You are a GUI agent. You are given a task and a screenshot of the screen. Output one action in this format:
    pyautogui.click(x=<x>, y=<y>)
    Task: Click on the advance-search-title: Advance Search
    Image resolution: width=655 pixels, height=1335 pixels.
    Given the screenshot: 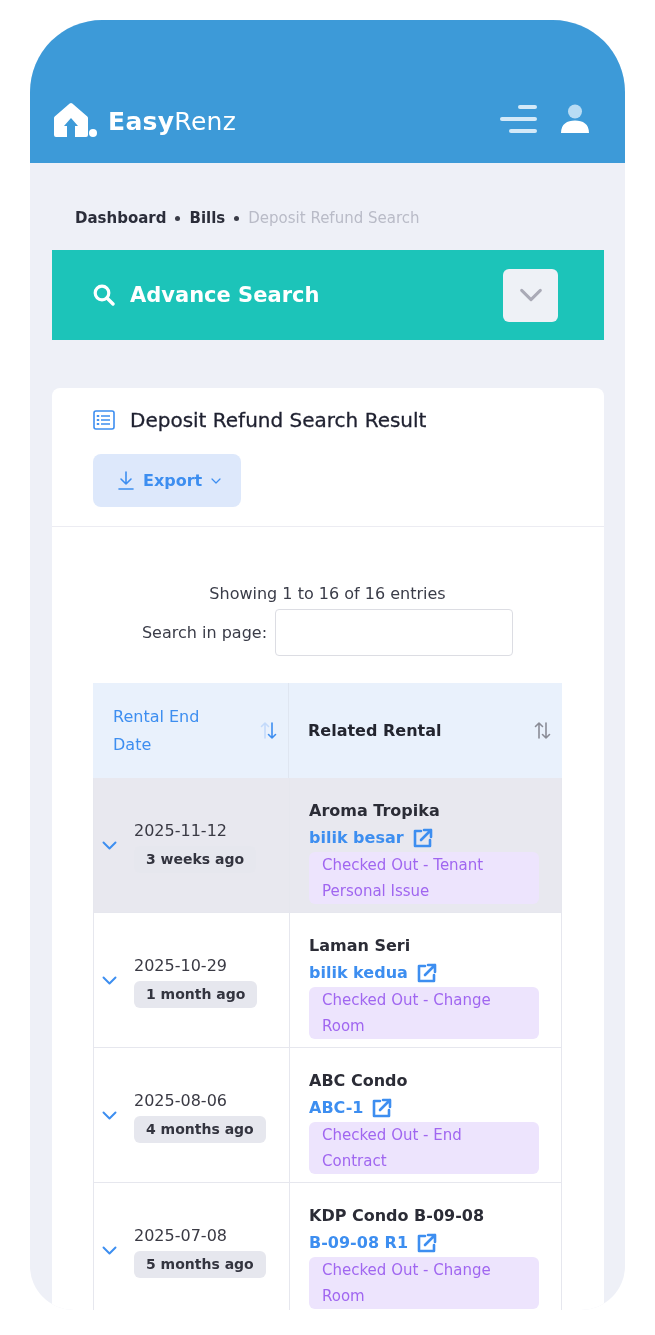 What is the action you would take?
    pyautogui.click(x=225, y=295)
    